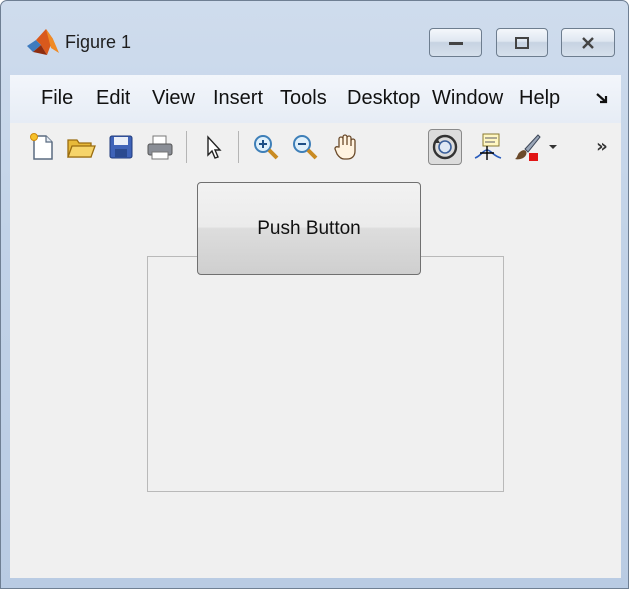 This screenshot has width=629, height=589. Describe the element at coordinates (602, 99) in the screenshot. I see `menu-overflow-icon` at that location.